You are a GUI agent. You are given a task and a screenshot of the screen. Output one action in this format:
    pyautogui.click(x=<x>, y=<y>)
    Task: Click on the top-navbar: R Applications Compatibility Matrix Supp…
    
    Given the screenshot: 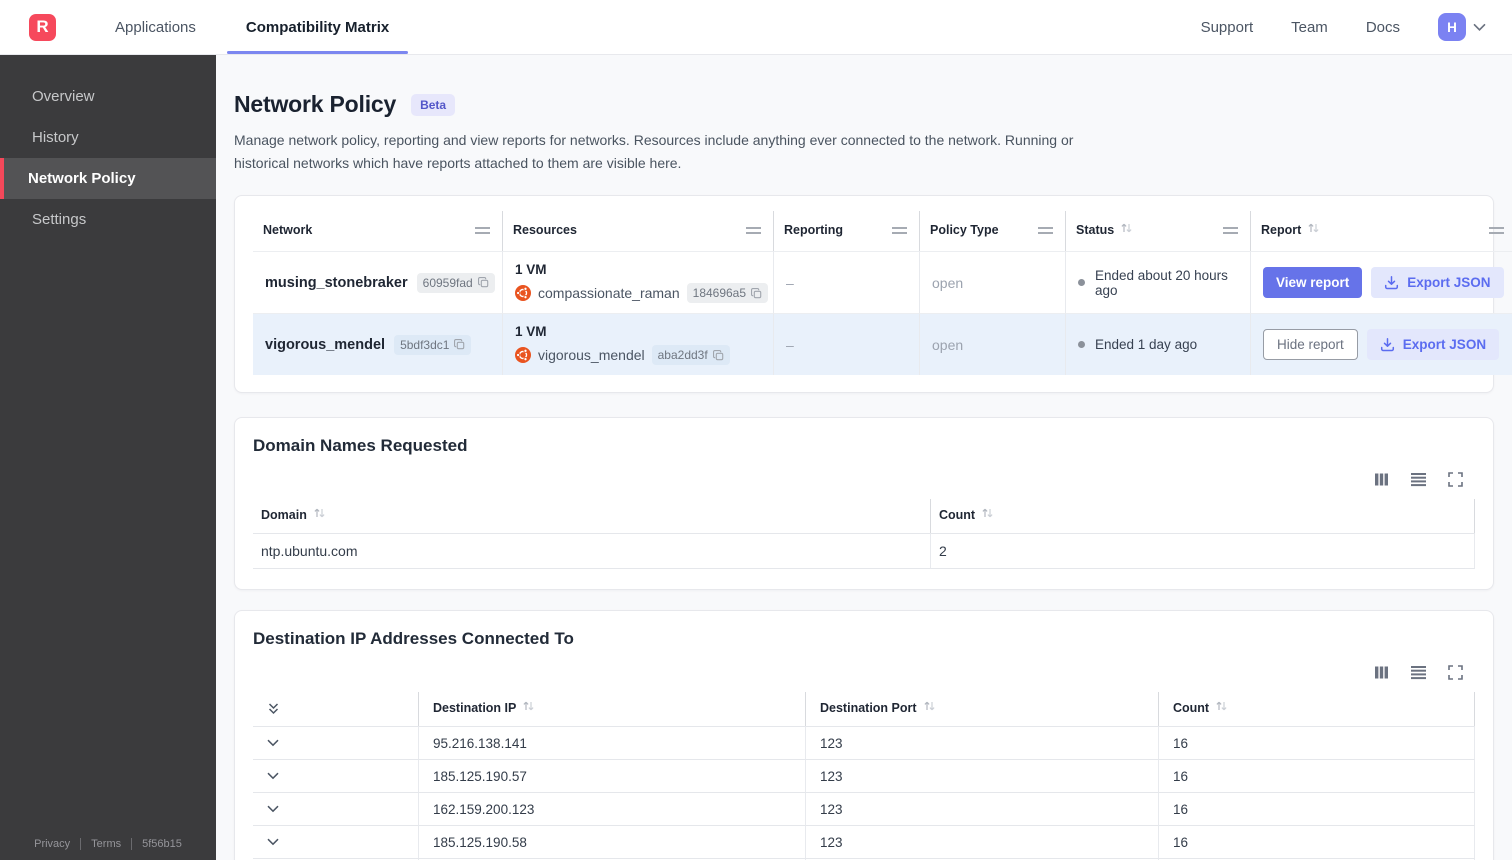 What is the action you would take?
    pyautogui.click(x=756, y=27)
    